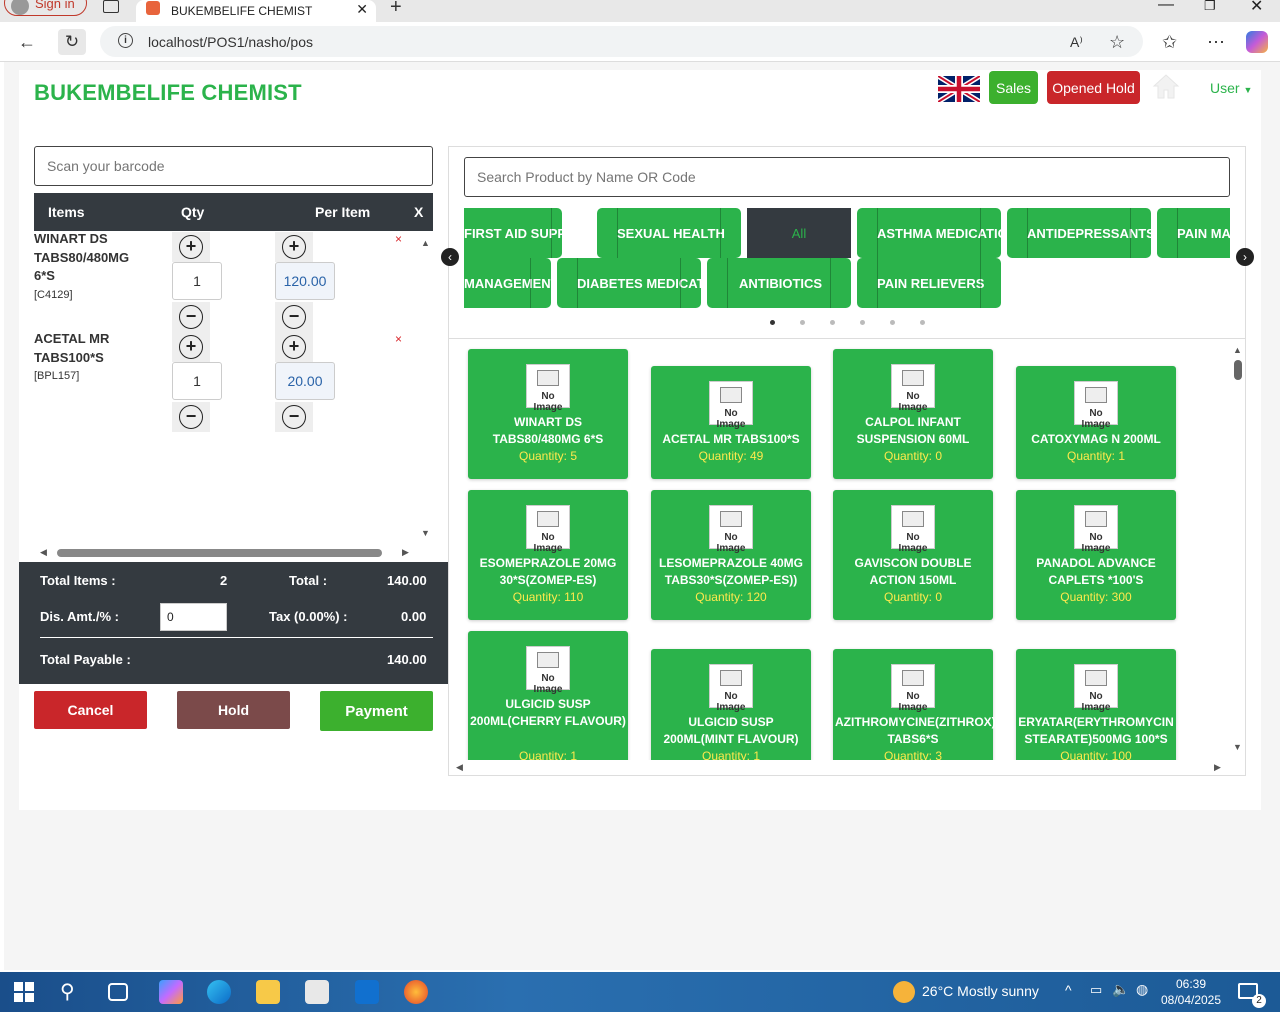 The height and width of the screenshot is (1012, 1280). Describe the element at coordinates (193, 617) in the screenshot. I see `discount-input: 0` at that location.